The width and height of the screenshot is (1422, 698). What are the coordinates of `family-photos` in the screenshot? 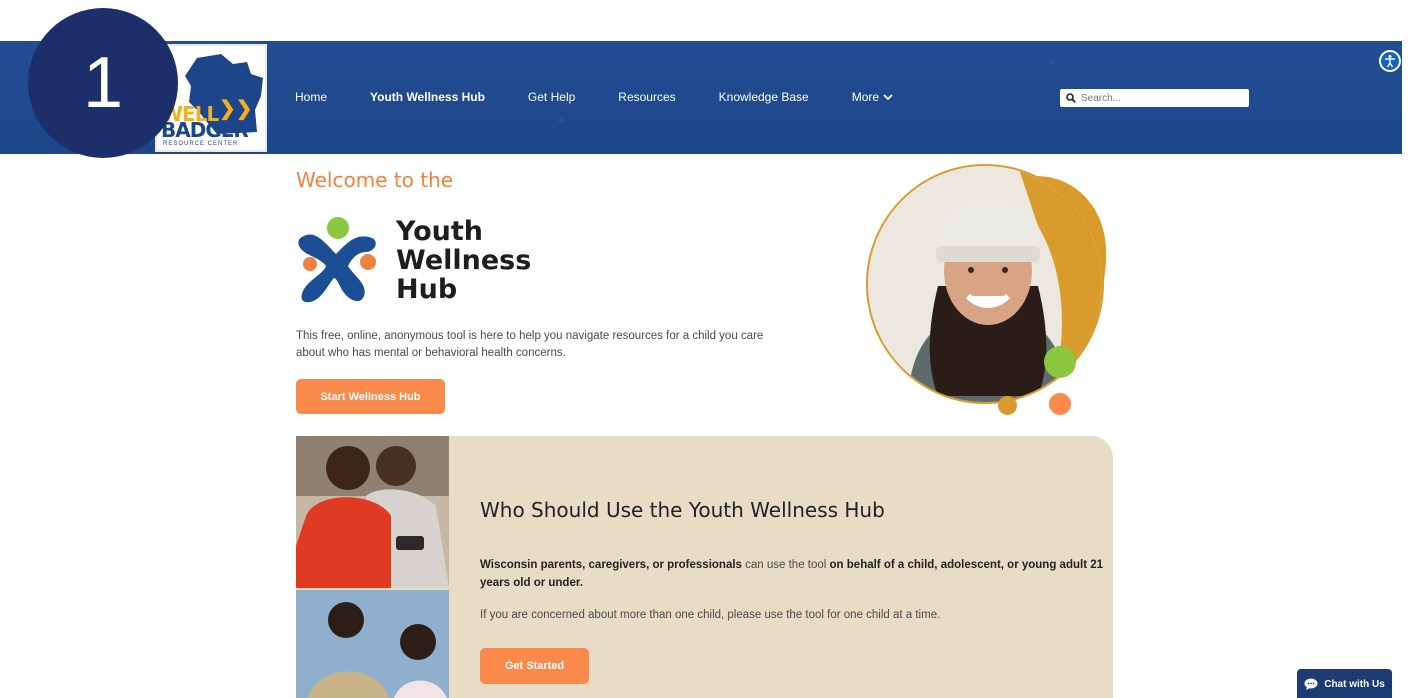 It's located at (372, 567).